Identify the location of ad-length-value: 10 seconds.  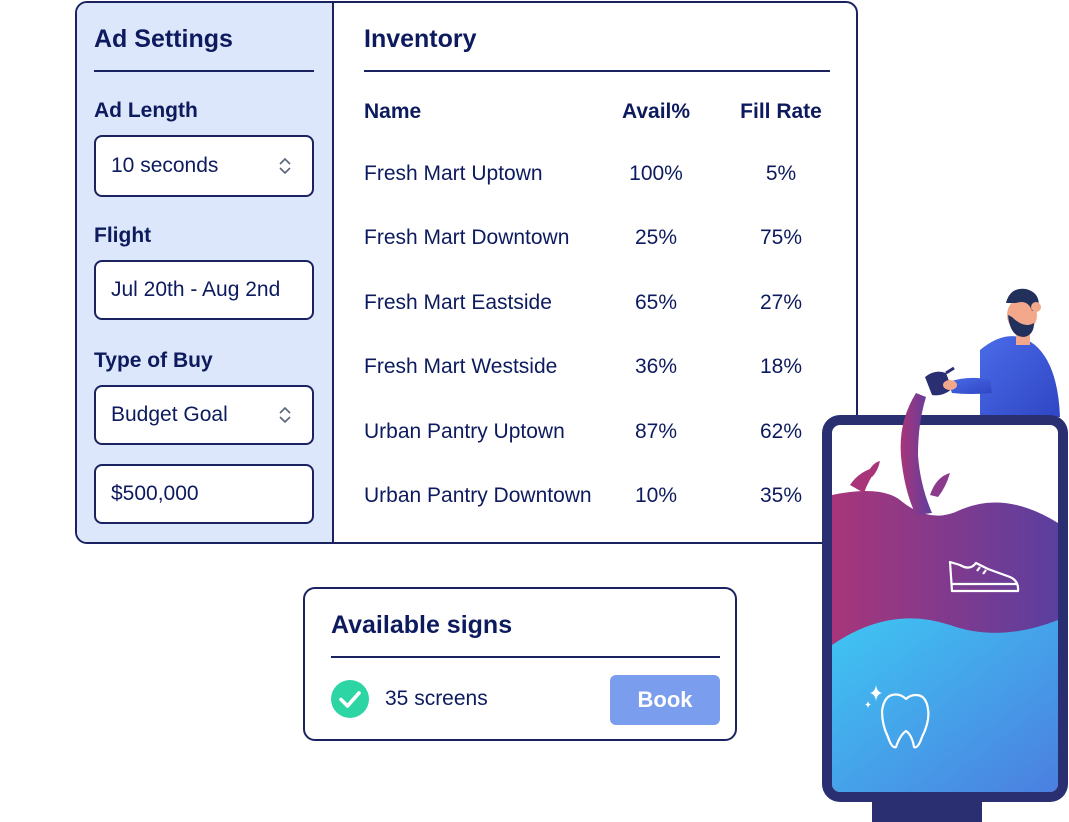
(165, 165).